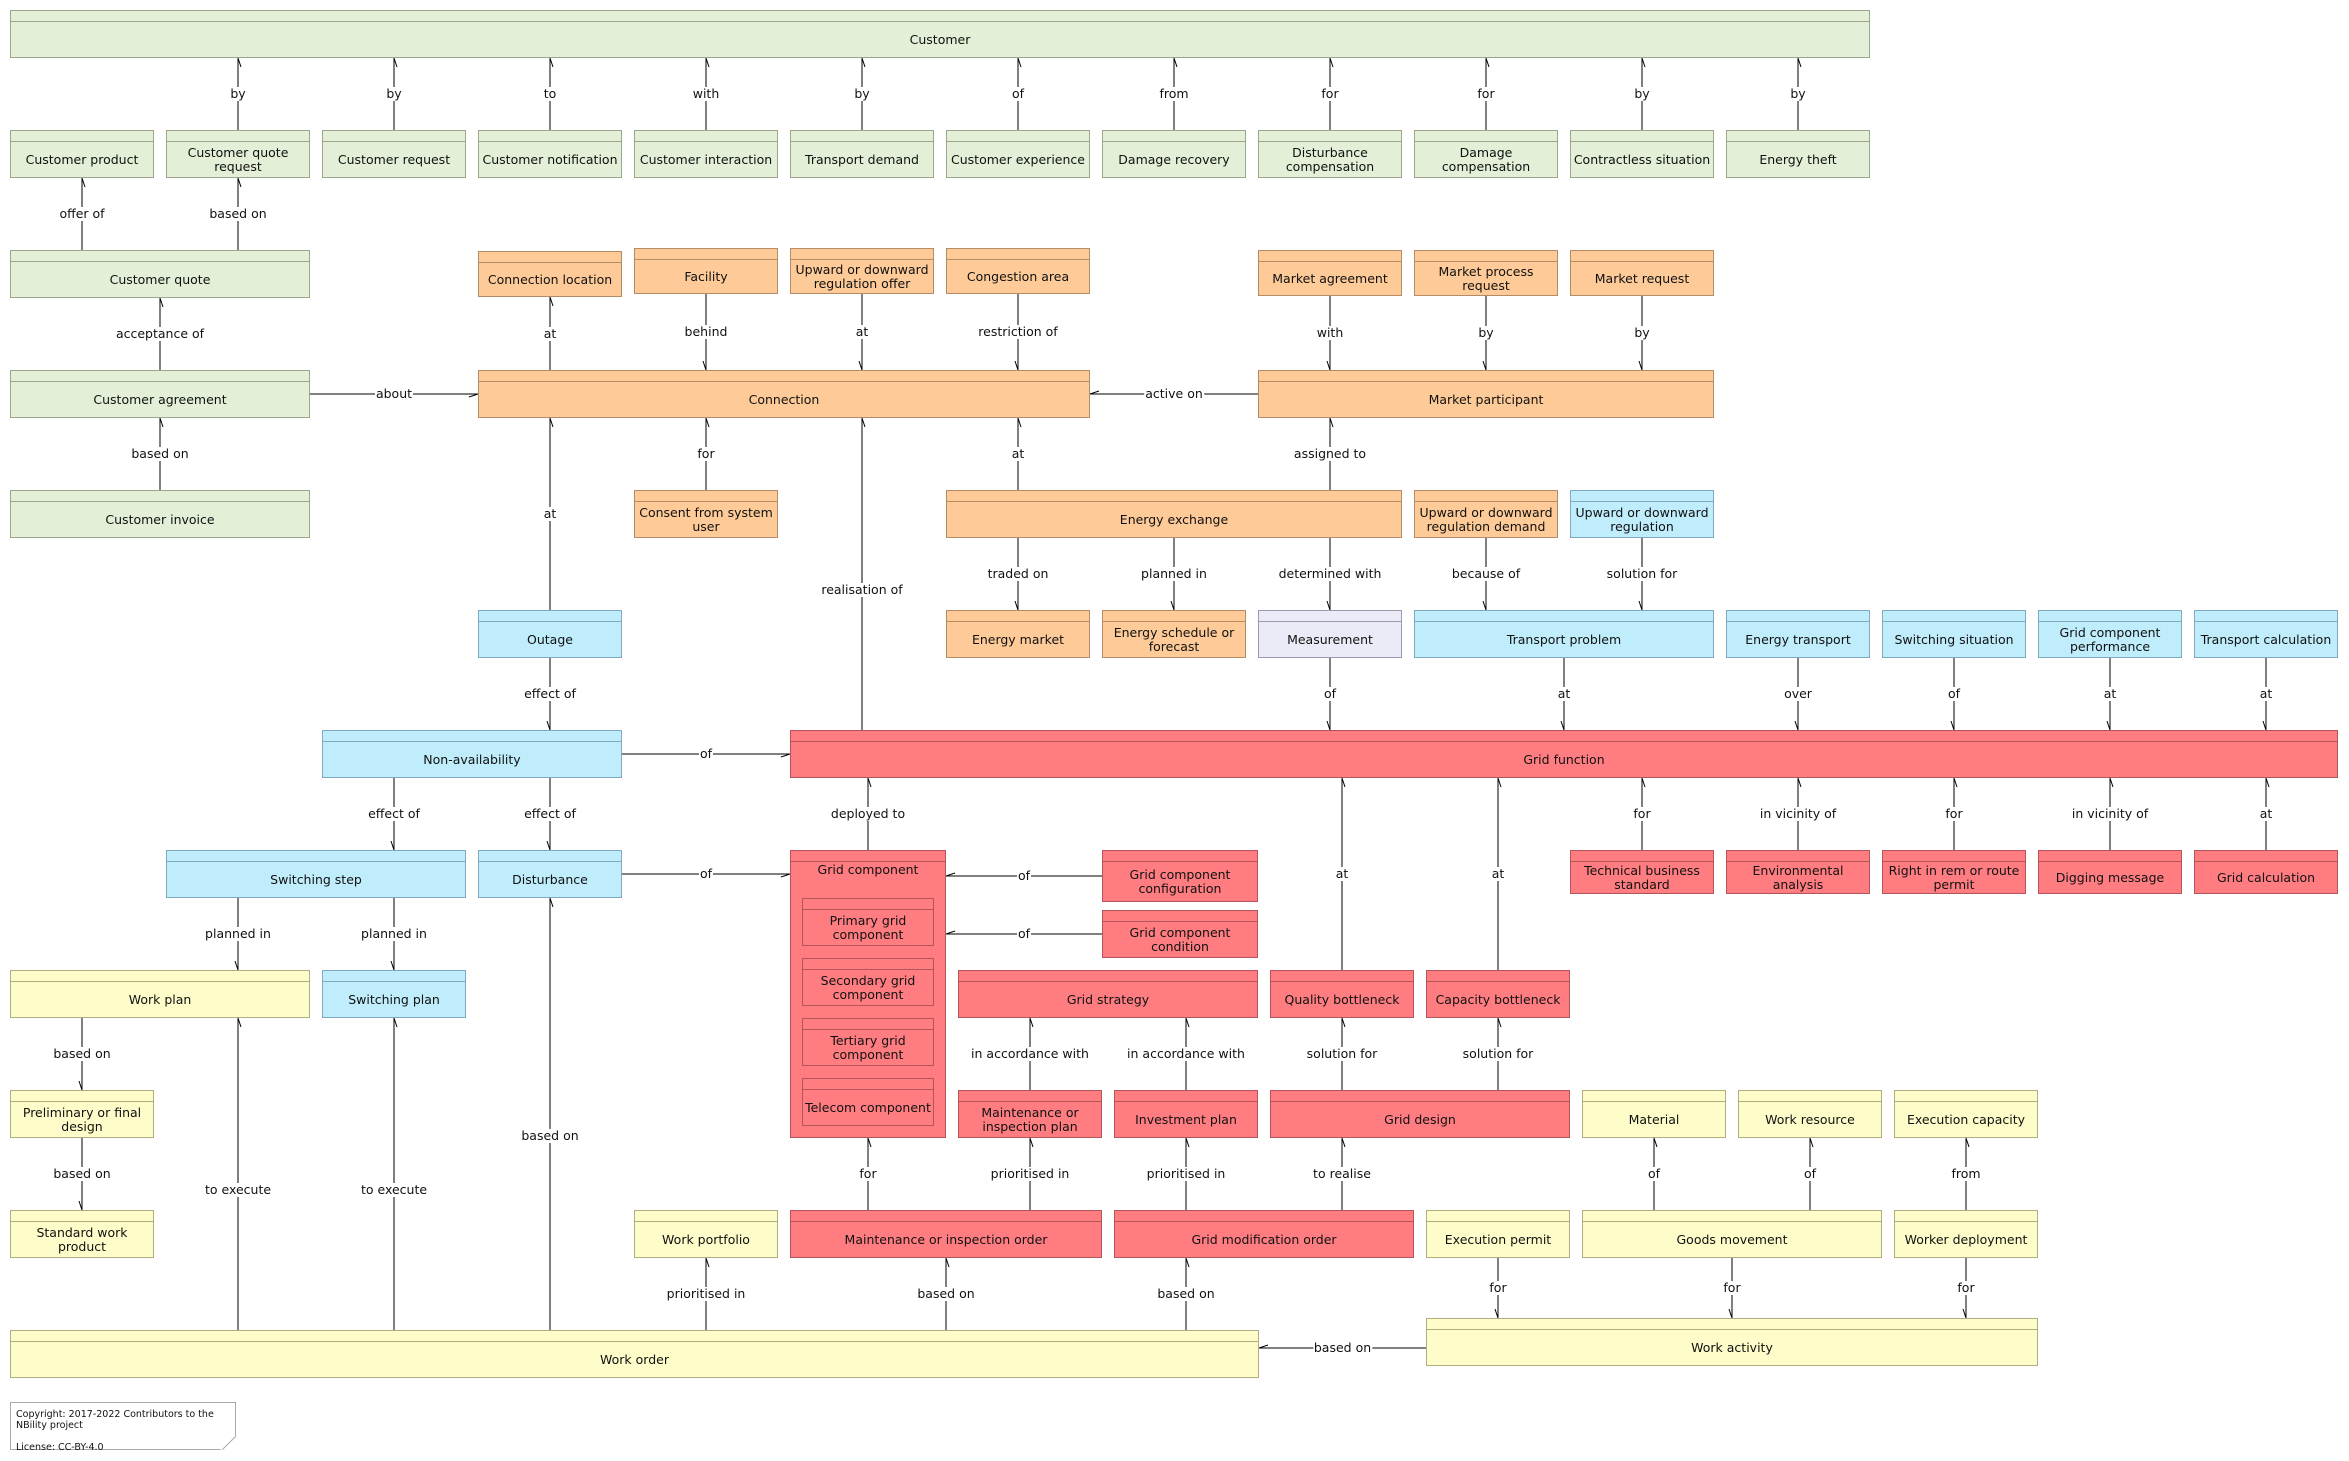 Image resolution: width=2349 pixels, height=1461 pixels. I want to click on entity-customer-quote: Customer quote, so click(160, 274).